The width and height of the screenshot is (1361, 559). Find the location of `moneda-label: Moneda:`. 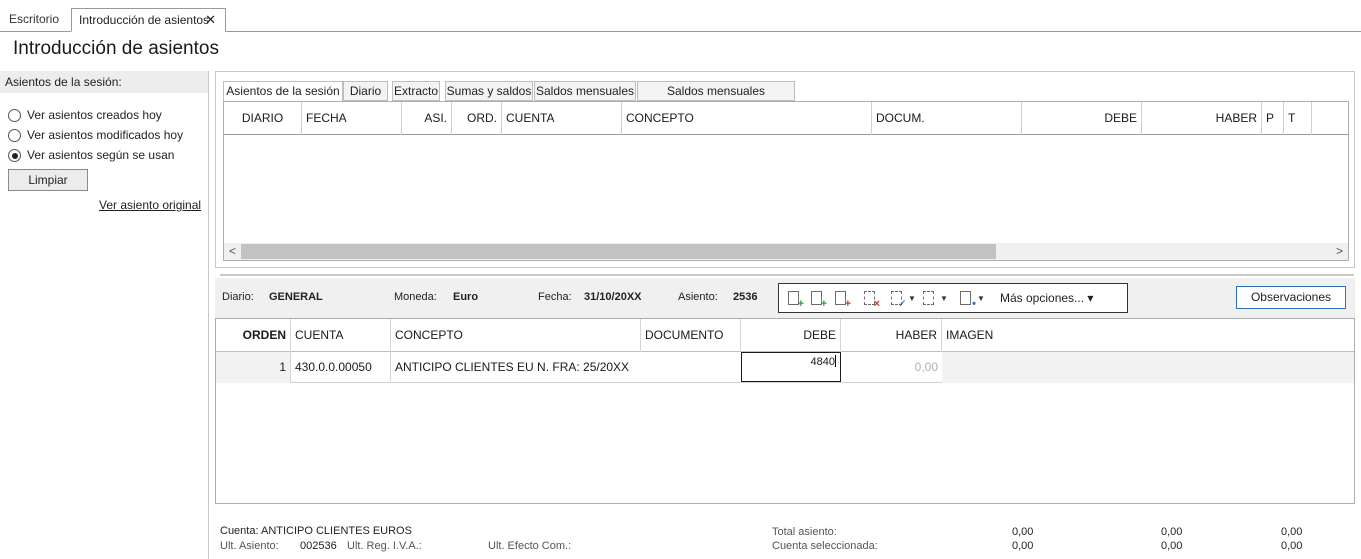

moneda-label: Moneda: is located at coordinates (415, 297).